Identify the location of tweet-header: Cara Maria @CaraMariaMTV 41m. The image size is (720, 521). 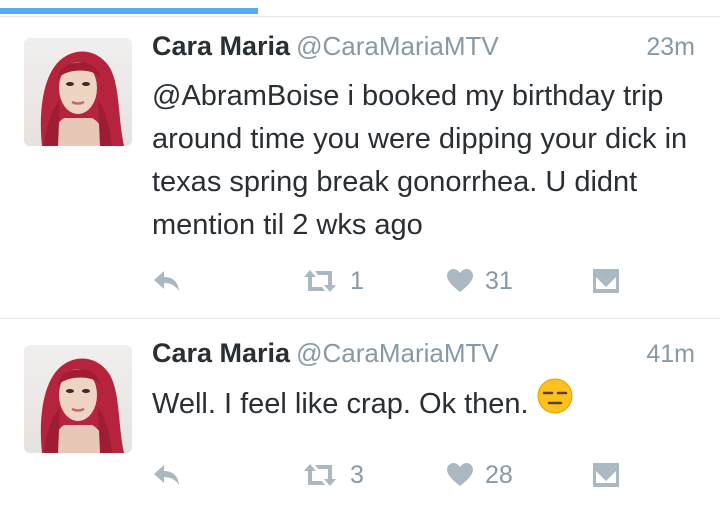
(423, 358).